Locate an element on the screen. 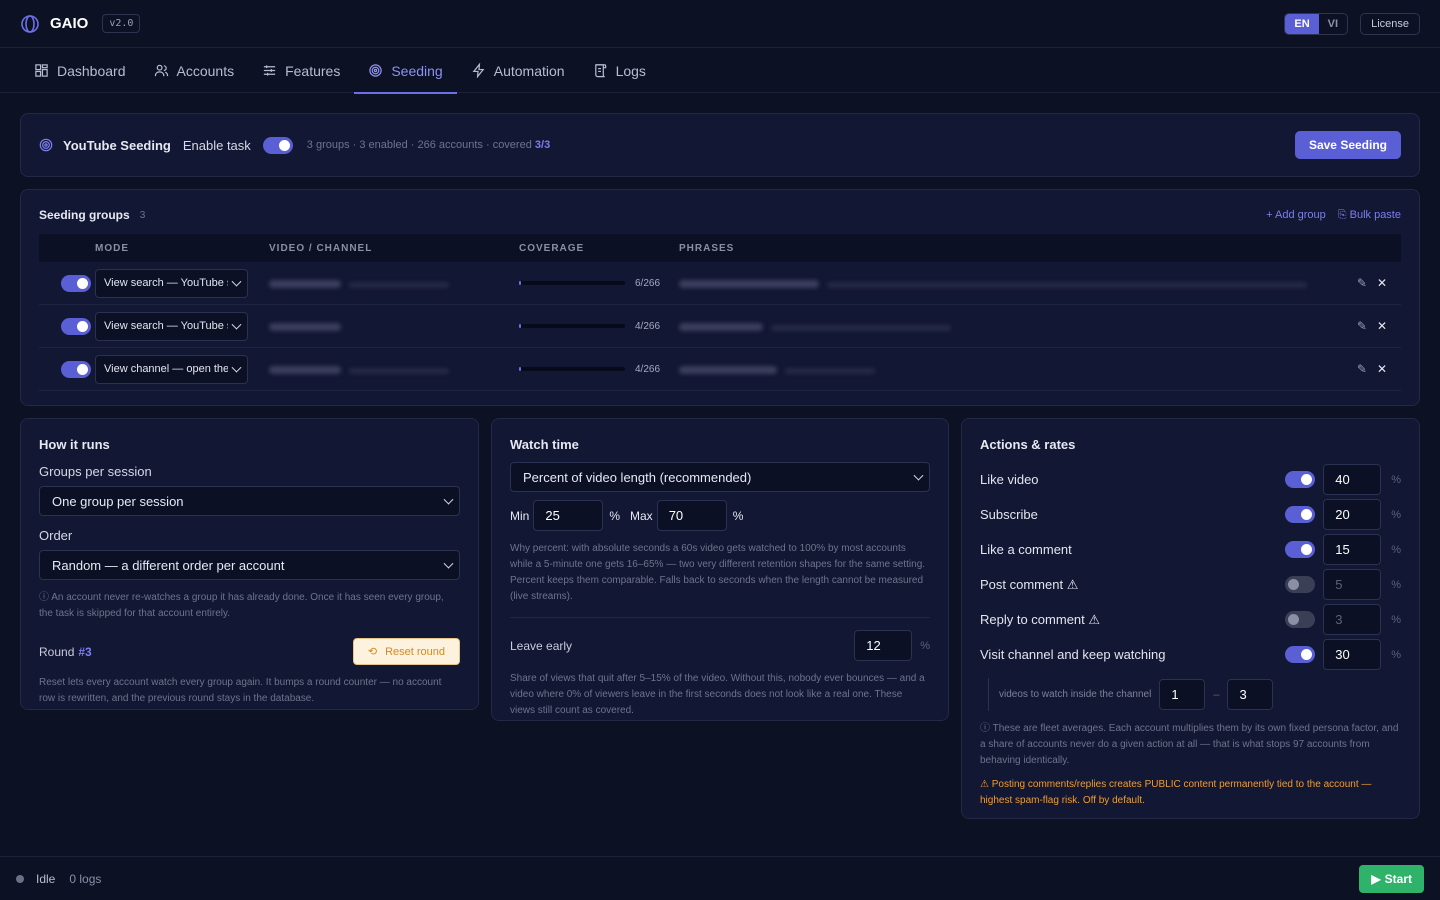  tab-dashboard: Dashboard is located at coordinates (80, 70).